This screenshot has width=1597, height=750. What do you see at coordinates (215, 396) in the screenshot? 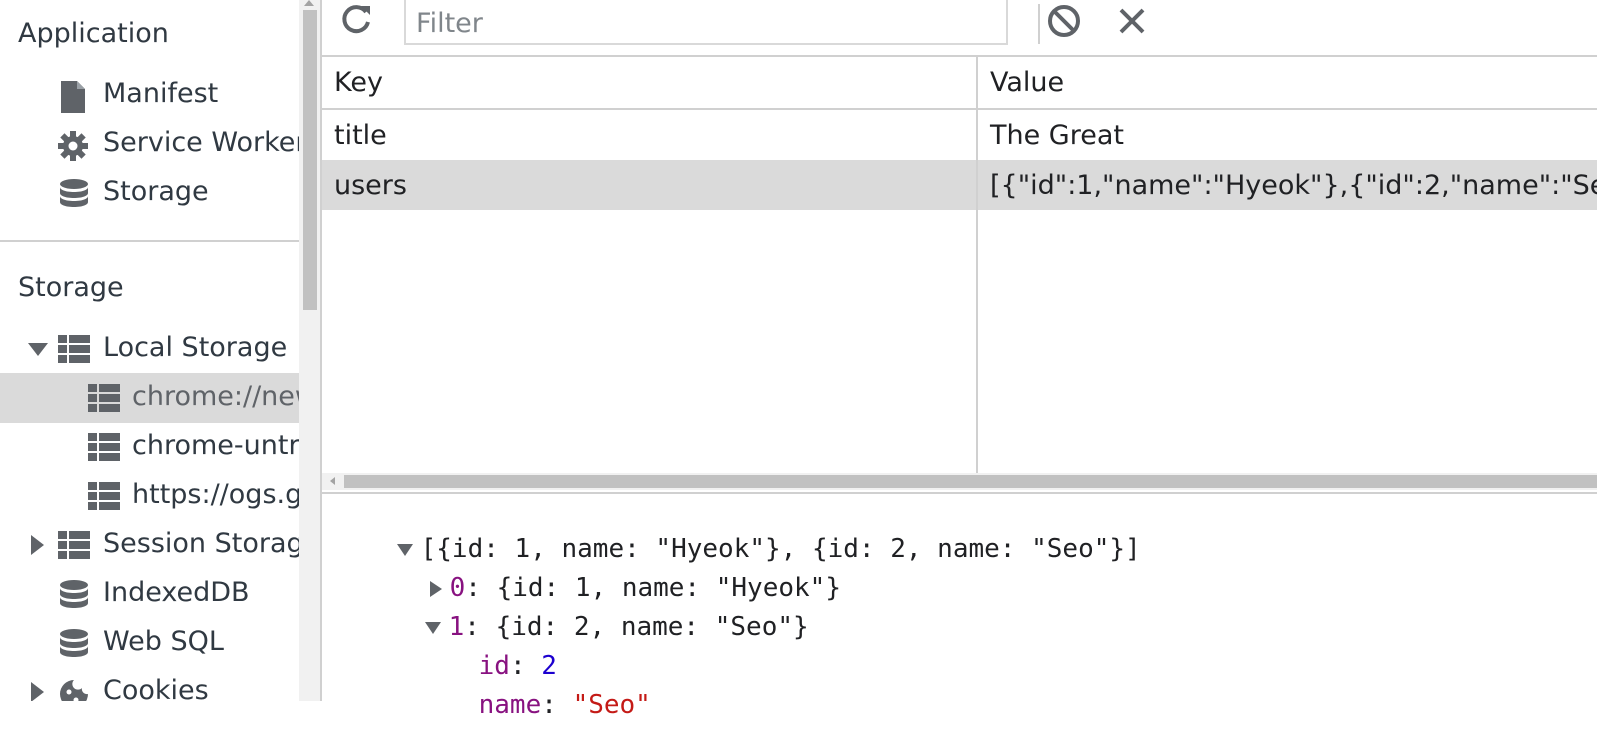
I see `sidebar-item-label: chrome://new-tab-page` at bounding box center [215, 396].